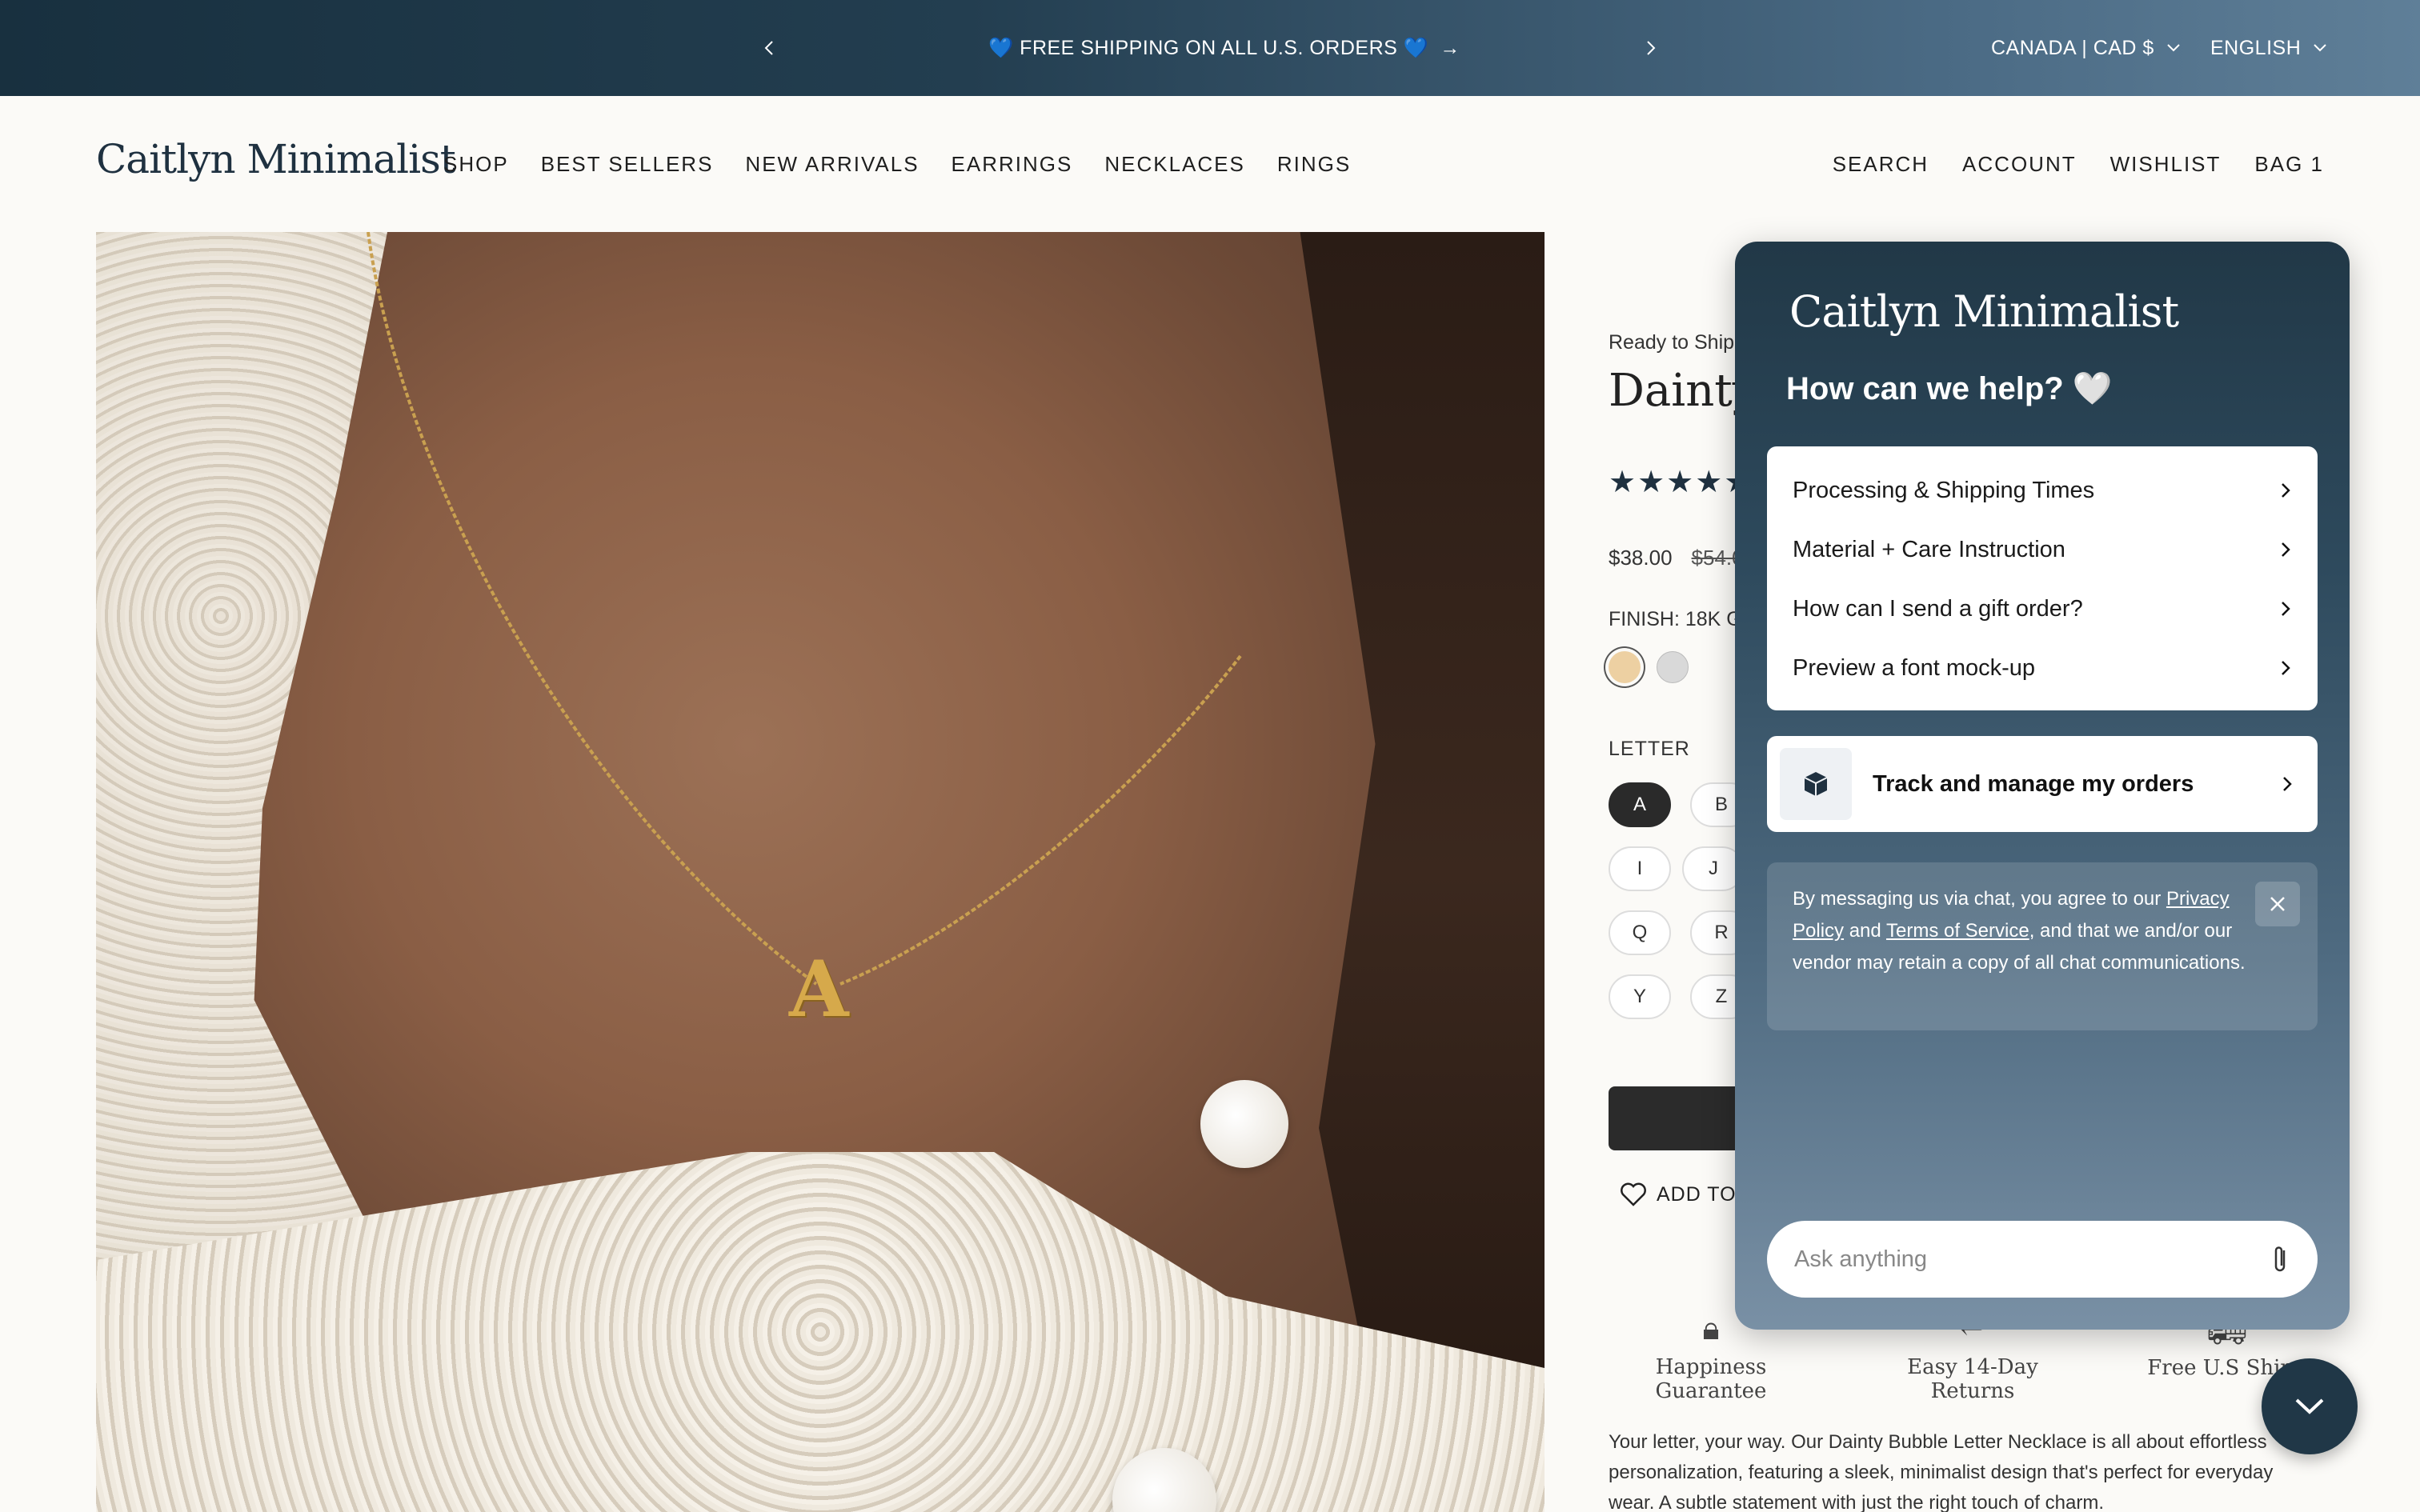  I want to click on faq-item-shipping-times: Processing & Shipping Times, so click(2042, 490).